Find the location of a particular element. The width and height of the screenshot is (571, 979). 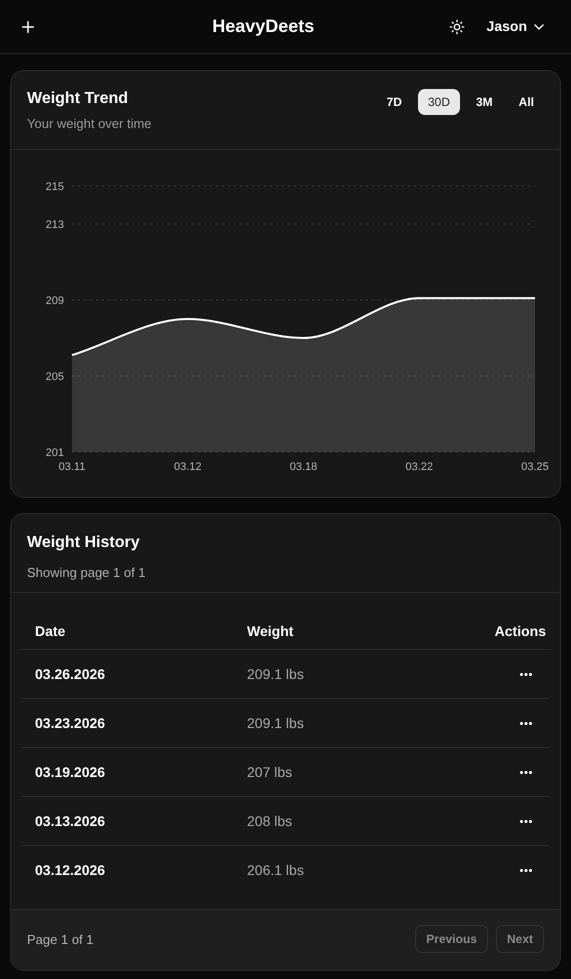

range-tab: 3M is located at coordinates (484, 102).